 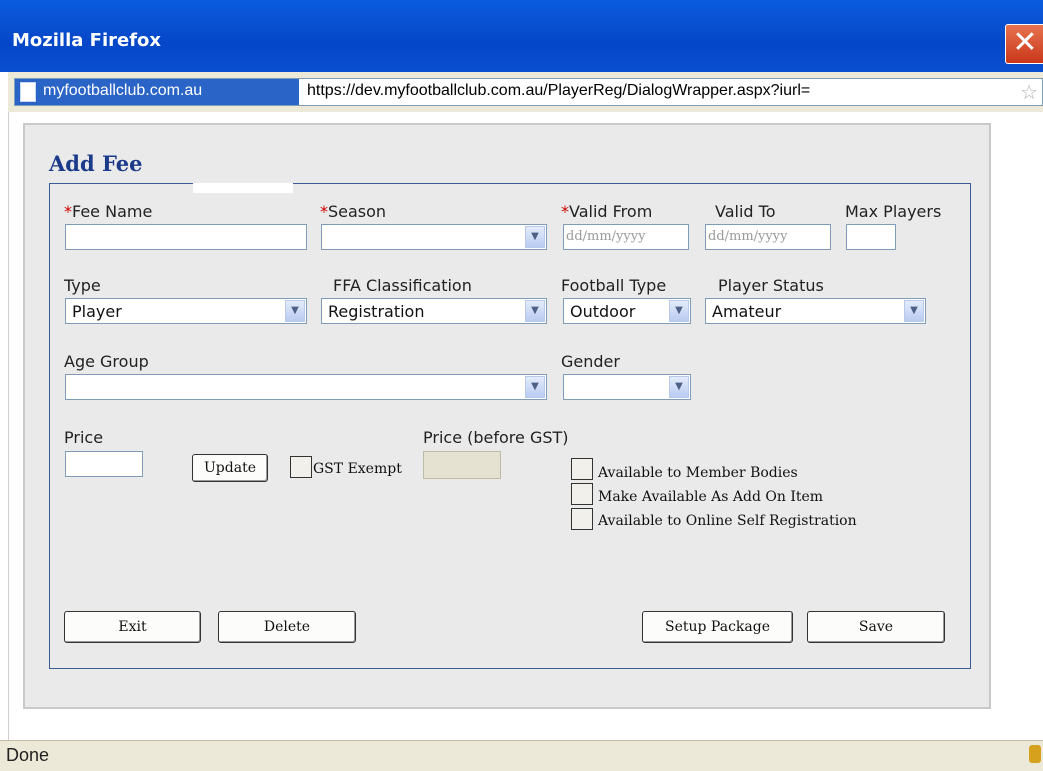 What do you see at coordinates (876, 627) in the screenshot?
I see `save-button: Save` at bounding box center [876, 627].